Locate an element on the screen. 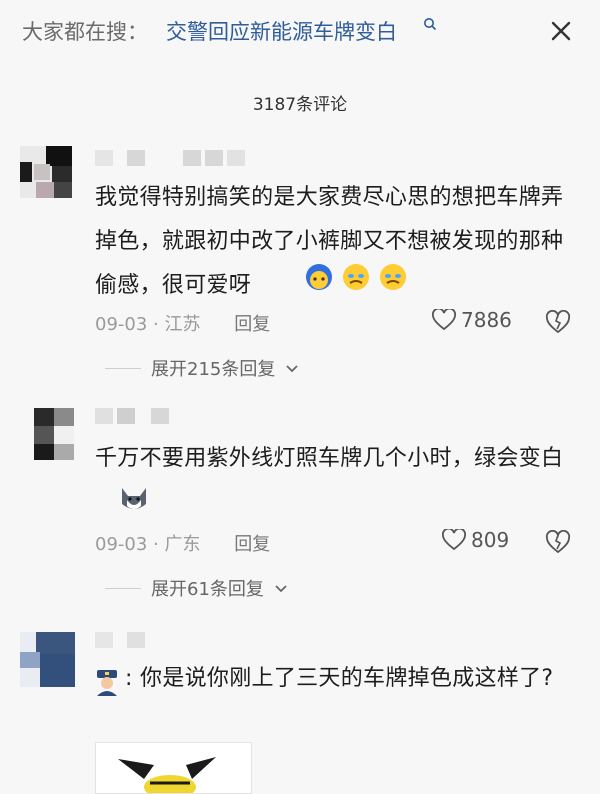  cartoon-image-icon is located at coordinates (167, 775).